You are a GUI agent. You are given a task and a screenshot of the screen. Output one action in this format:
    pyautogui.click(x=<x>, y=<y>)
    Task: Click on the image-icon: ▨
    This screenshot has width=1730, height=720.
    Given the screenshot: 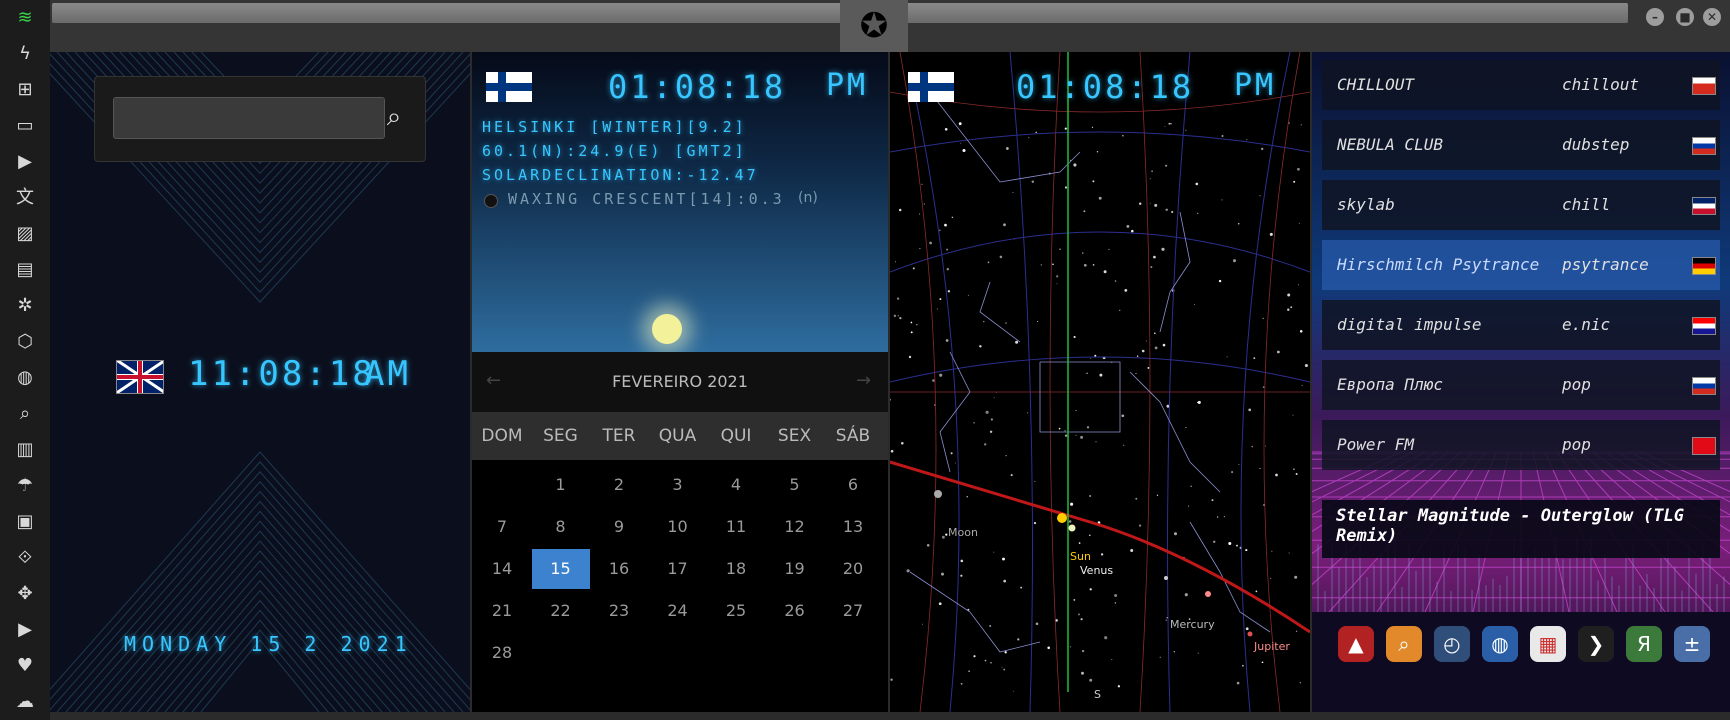 What is the action you would take?
    pyautogui.click(x=25, y=234)
    